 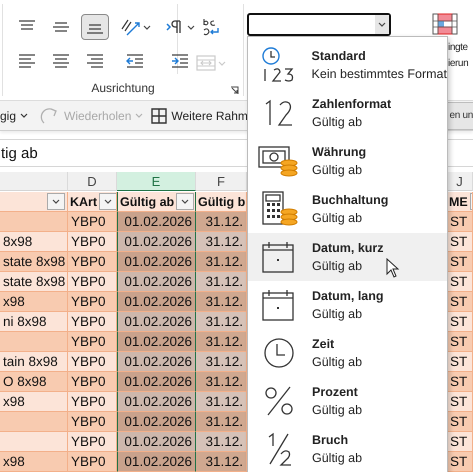 What do you see at coordinates (180, 61) in the screenshot?
I see `indent-increase-icon` at bounding box center [180, 61].